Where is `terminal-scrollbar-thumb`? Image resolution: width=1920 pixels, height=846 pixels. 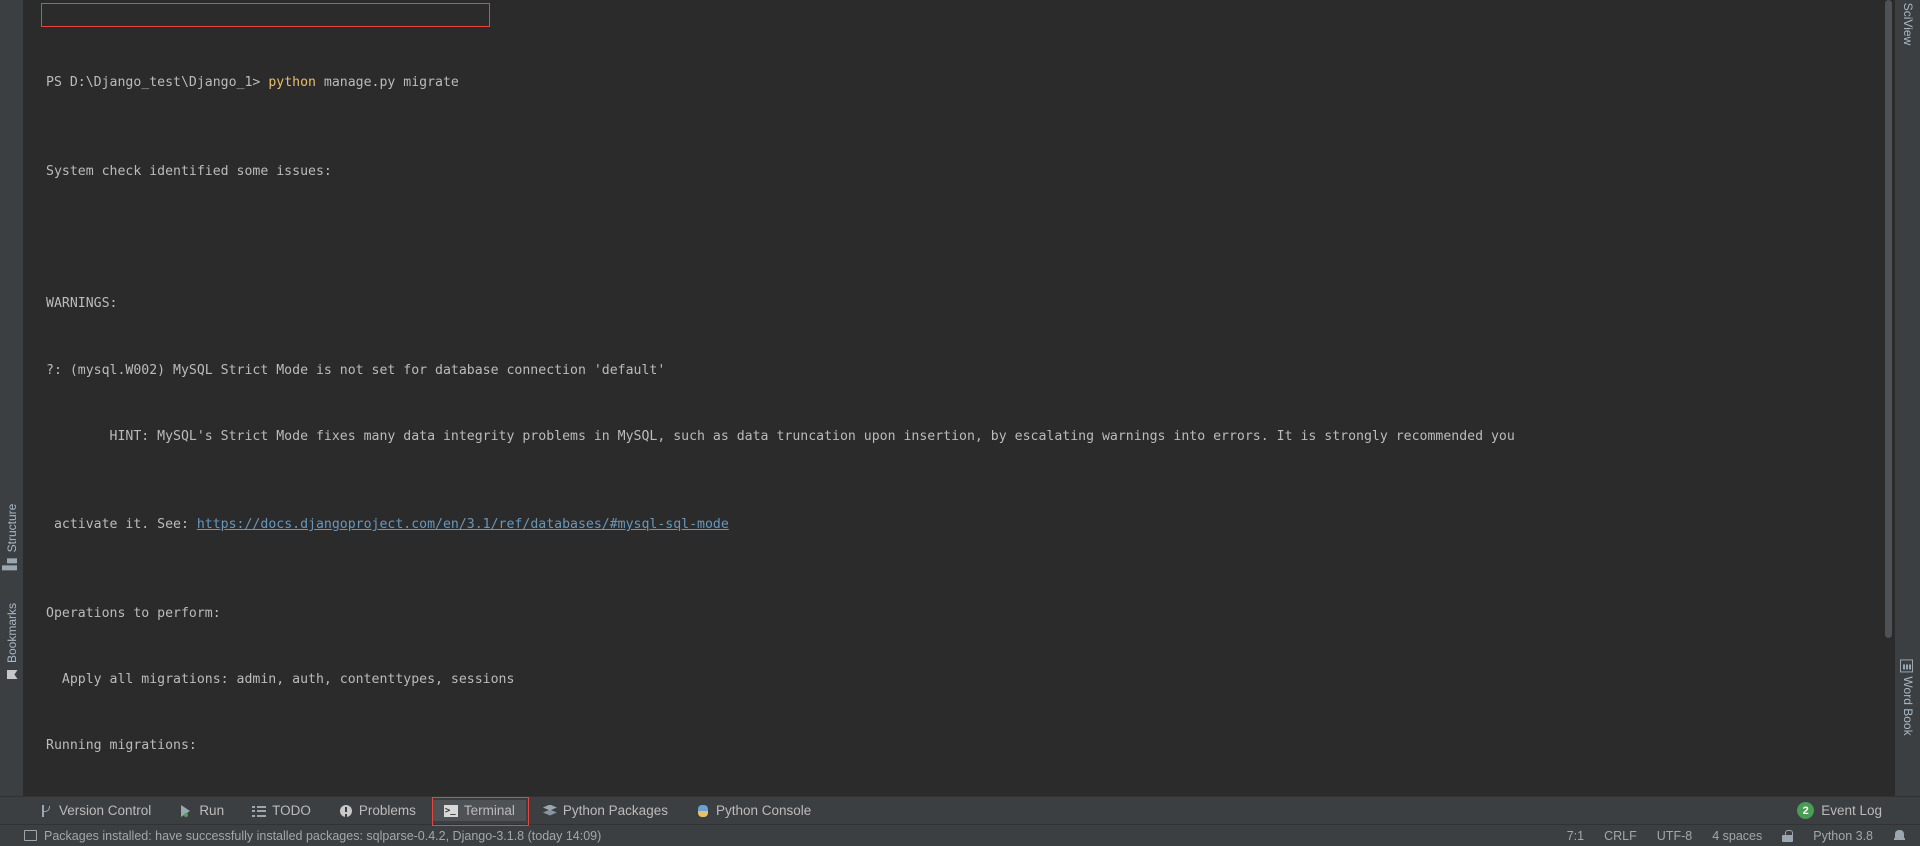 terminal-scrollbar-thumb is located at coordinates (1888, 319).